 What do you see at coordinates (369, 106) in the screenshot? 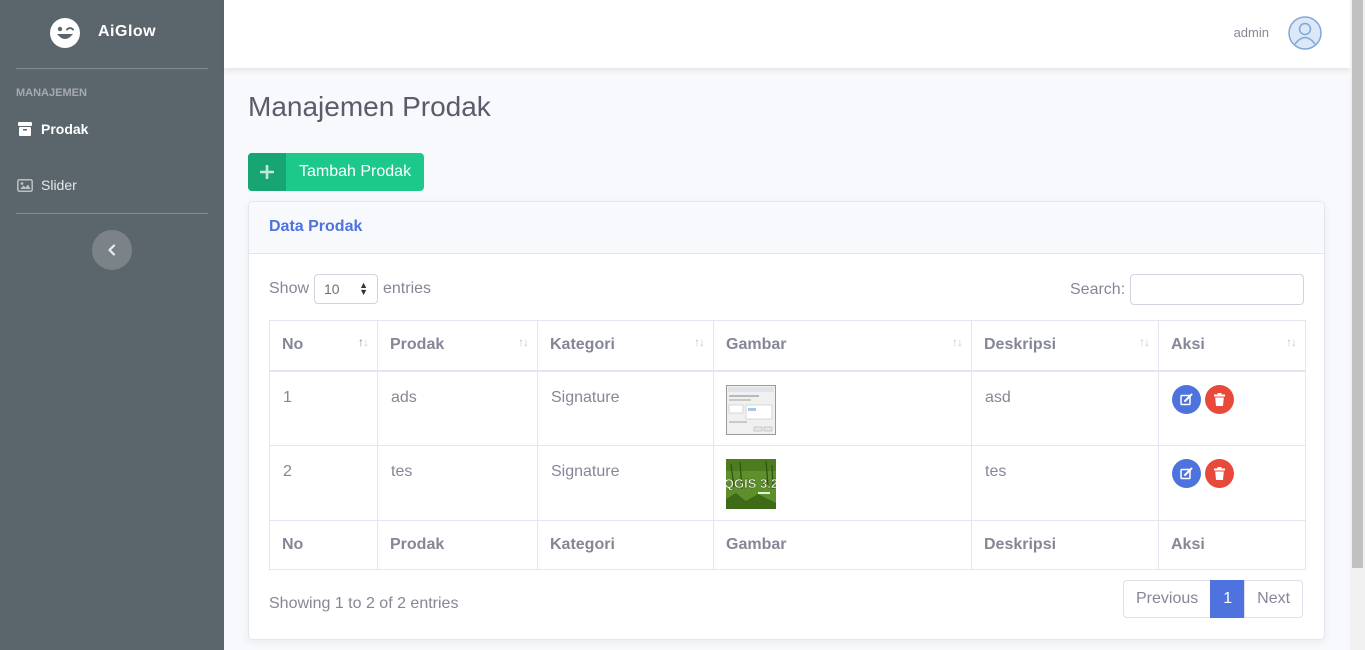
I see `page-title: Manajemen Prodak` at bounding box center [369, 106].